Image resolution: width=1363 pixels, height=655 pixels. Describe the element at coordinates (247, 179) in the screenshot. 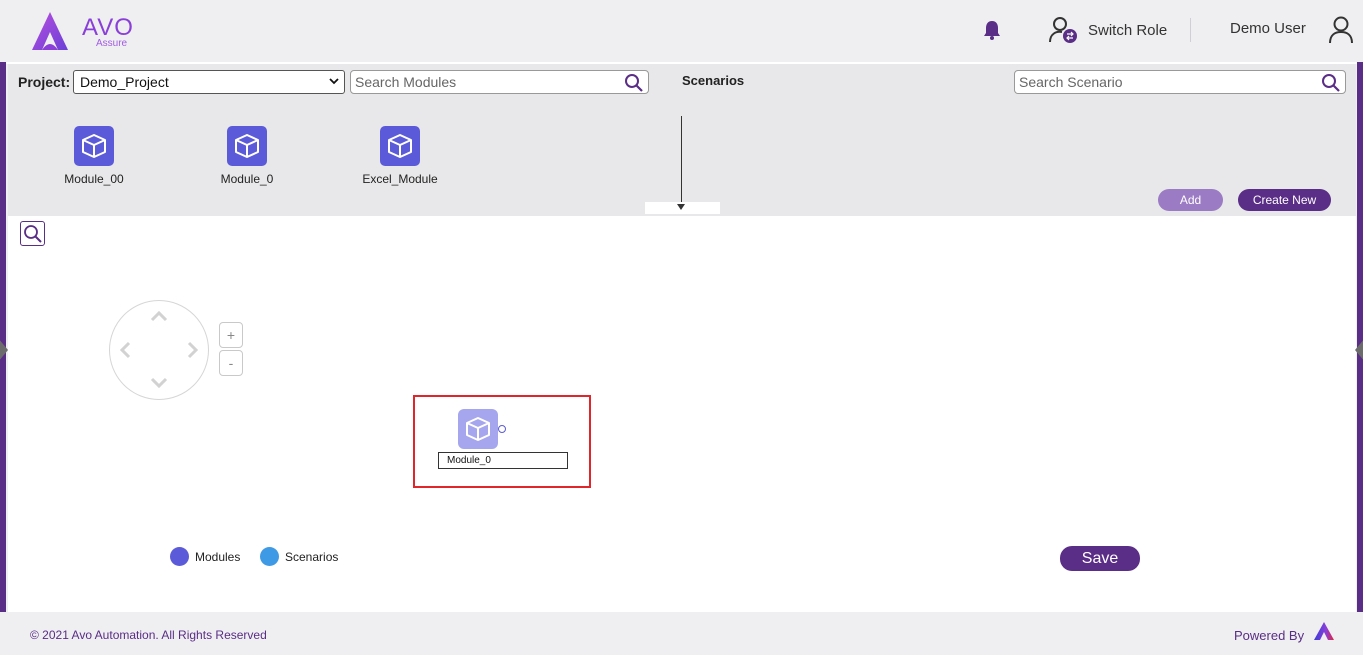

I see `module-label: Module_0` at that location.